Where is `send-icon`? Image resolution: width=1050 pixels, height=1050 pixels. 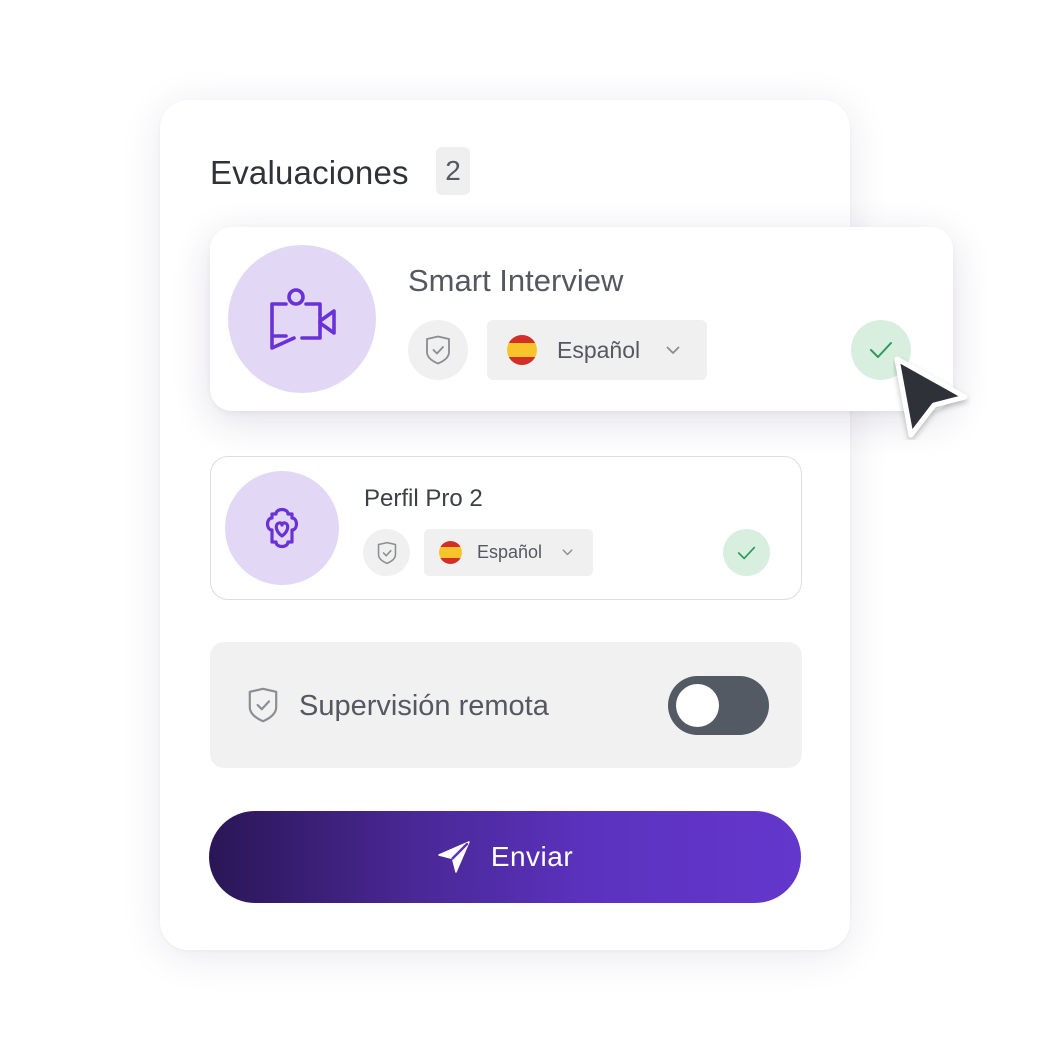
send-icon is located at coordinates (454, 857).